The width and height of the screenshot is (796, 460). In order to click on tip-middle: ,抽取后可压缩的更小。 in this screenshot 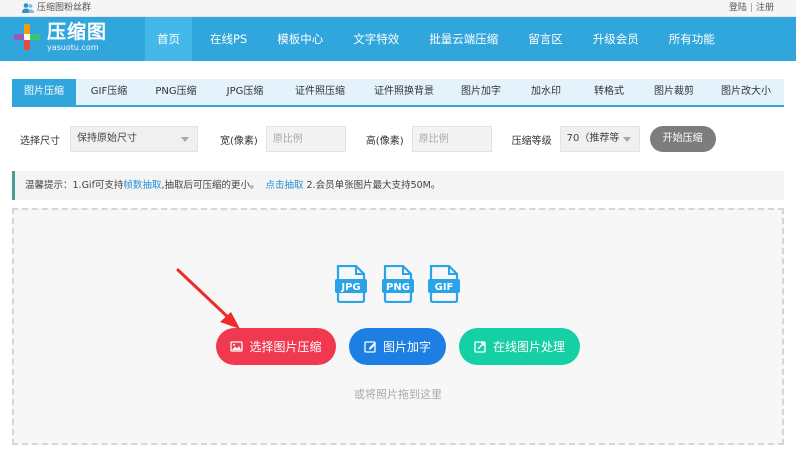, I will do `click(210, 185)`.